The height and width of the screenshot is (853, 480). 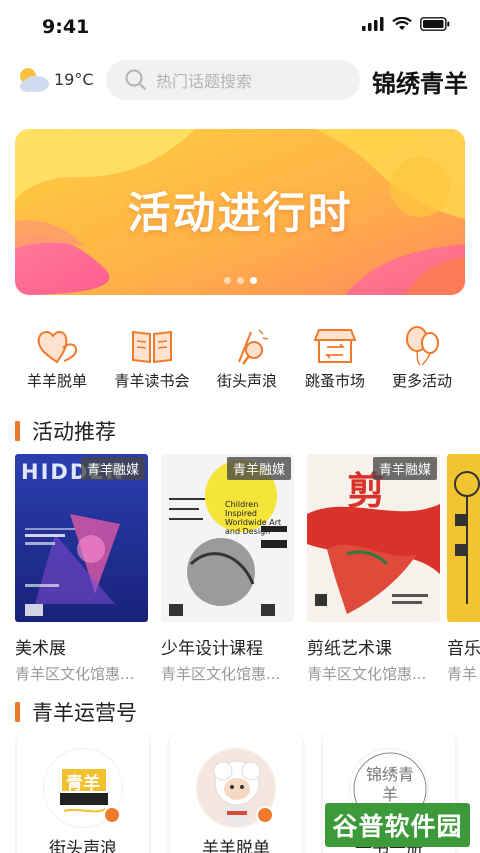 What do you see at coordinates (236, 793) in the screenshot?
I see `operator-card: 羊羊脱单` at bounding box center [236, 793].